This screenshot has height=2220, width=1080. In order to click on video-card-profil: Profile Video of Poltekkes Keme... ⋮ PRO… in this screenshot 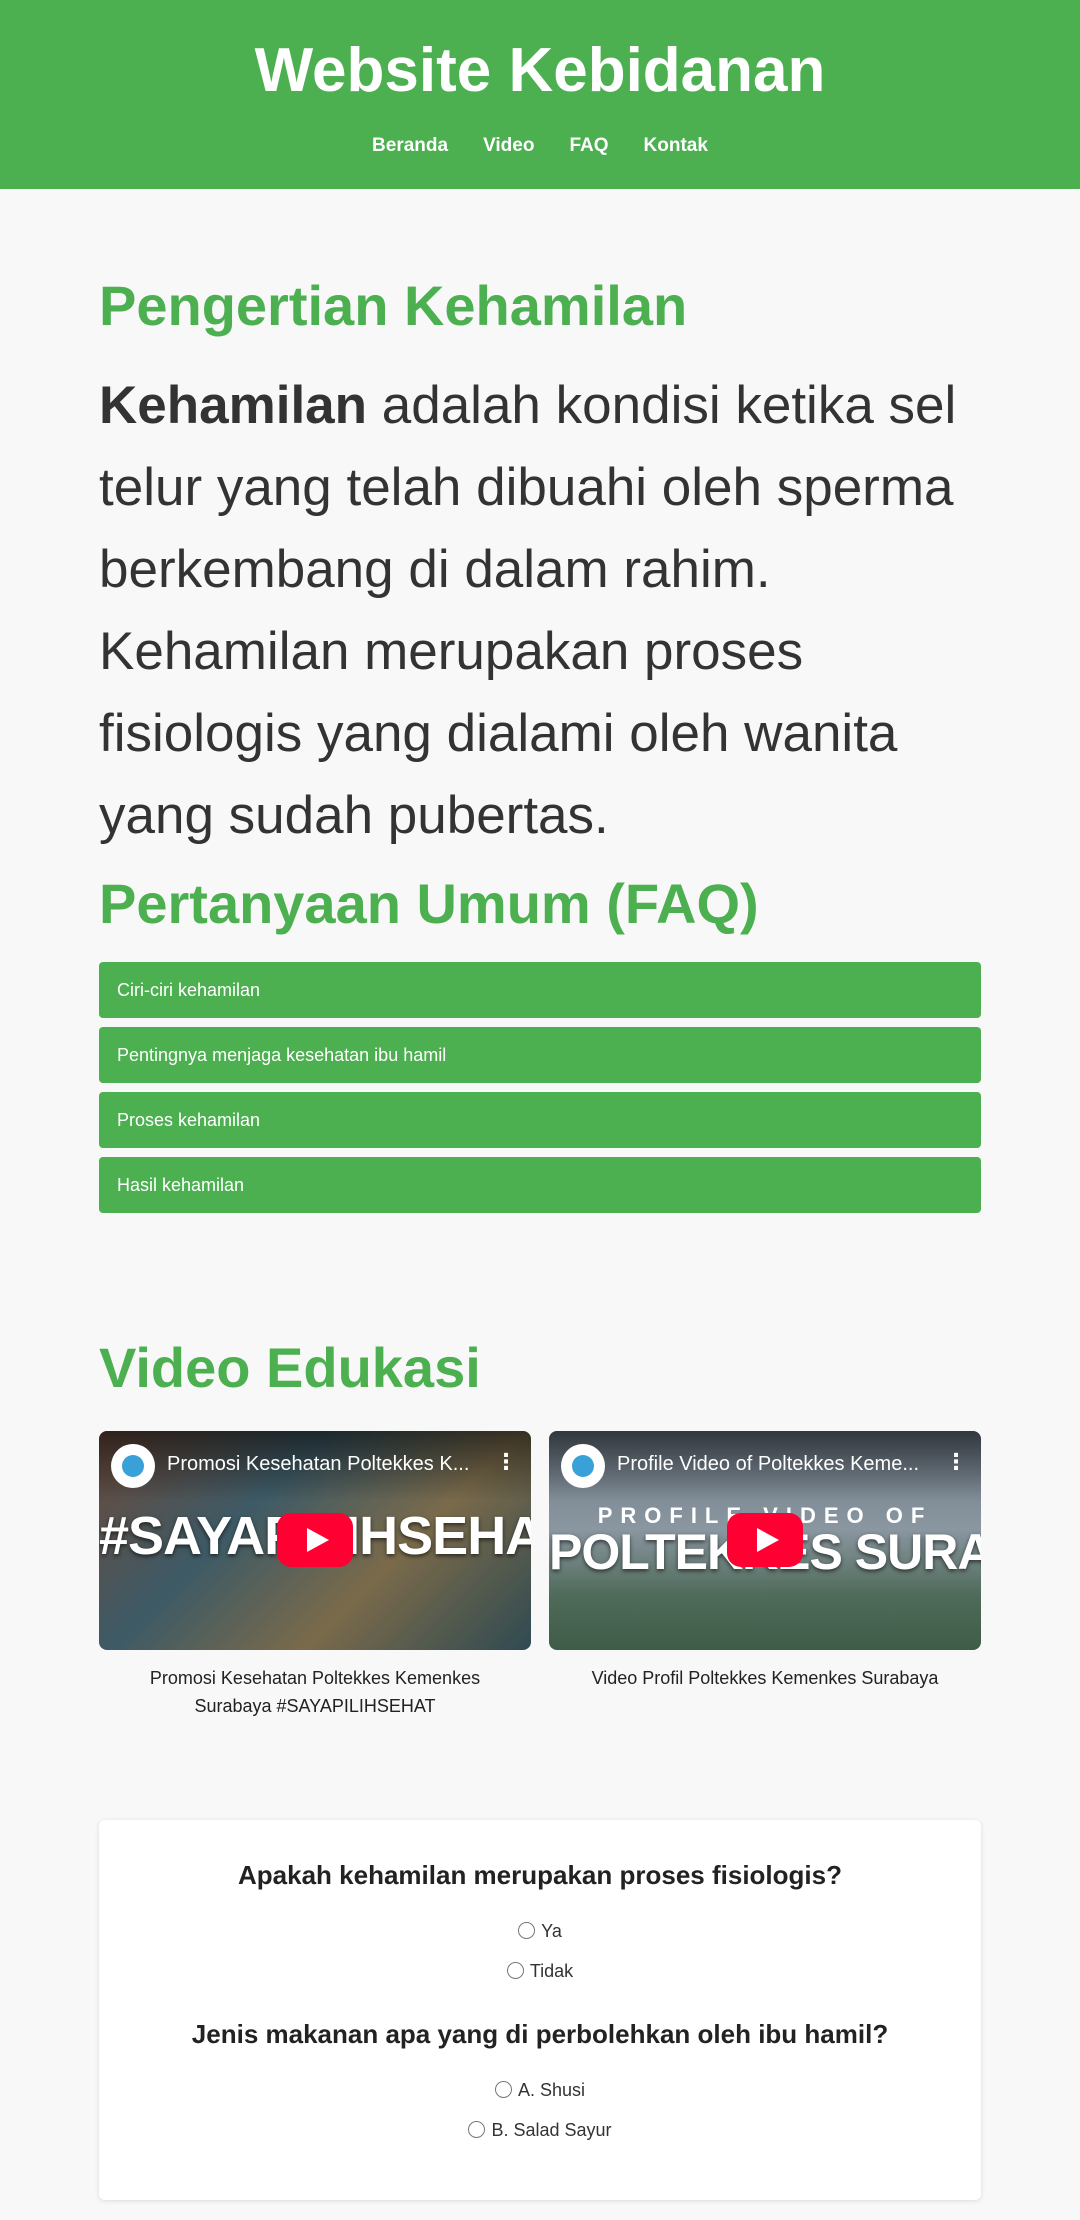, I will do `click(765, 1575)`.